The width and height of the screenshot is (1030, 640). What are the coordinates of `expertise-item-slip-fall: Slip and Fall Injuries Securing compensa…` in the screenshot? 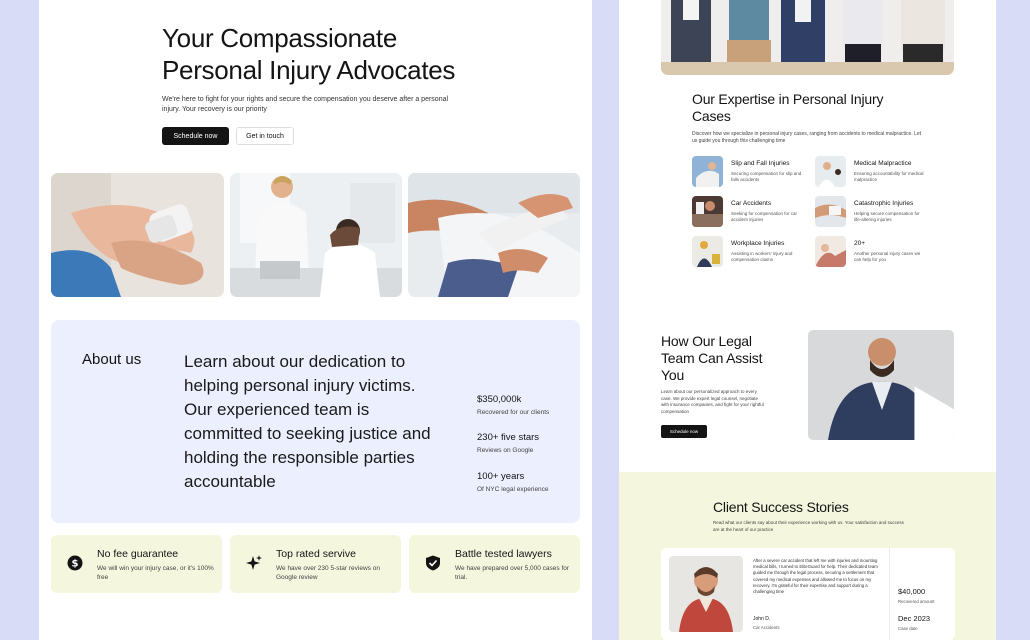 It's located at (752, 173).